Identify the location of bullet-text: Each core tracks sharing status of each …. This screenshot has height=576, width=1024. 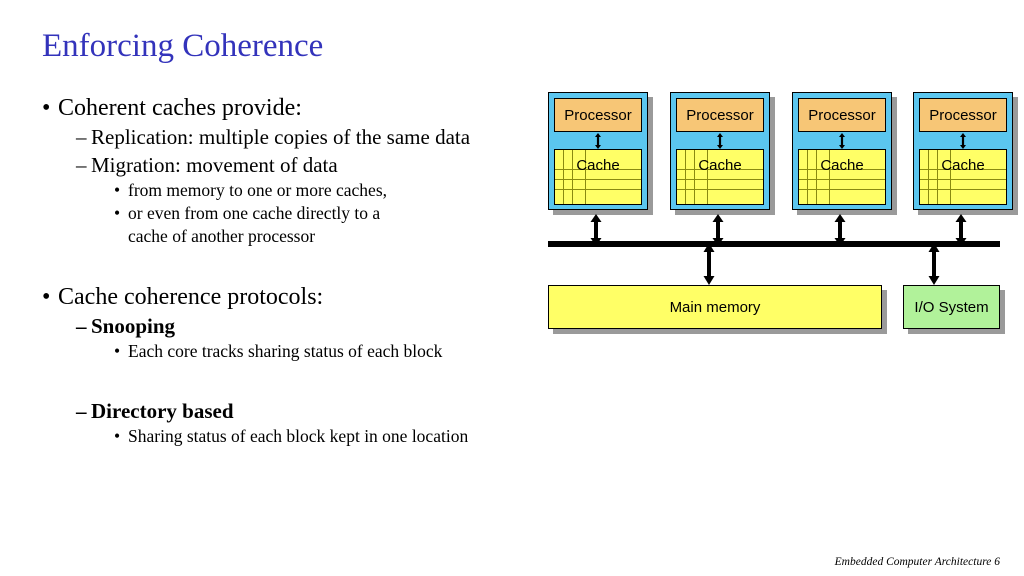
(285, 351).